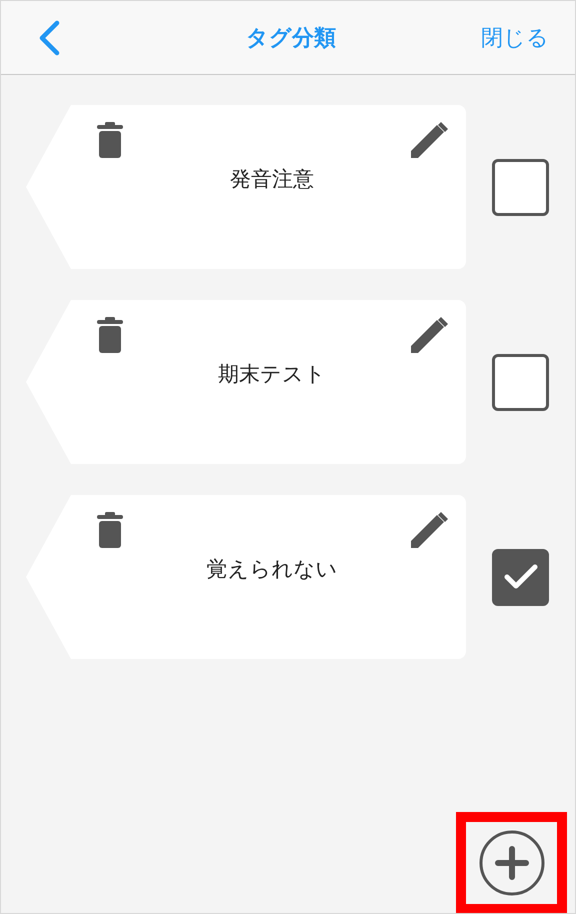 The height and width of the screenshot is (914, 576). I want to click on back-button, so click(49, 37).